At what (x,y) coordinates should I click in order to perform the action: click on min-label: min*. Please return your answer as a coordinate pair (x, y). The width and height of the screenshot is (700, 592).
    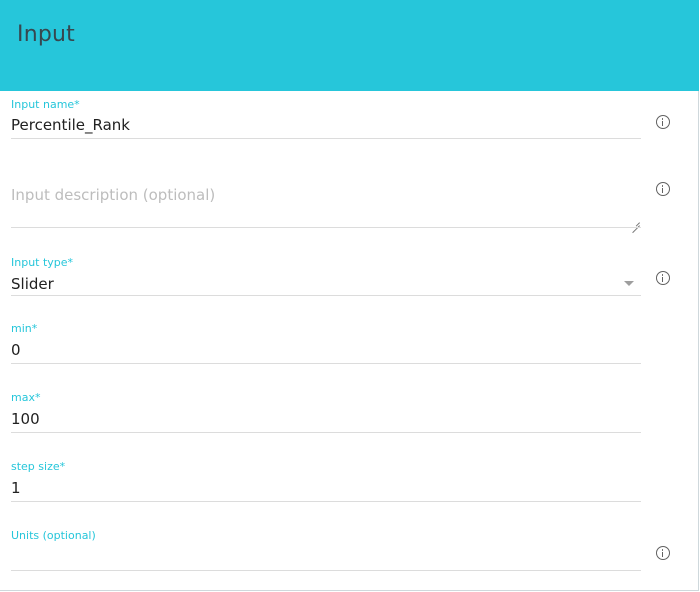
    Looking at the image, I should click on (24, 328).